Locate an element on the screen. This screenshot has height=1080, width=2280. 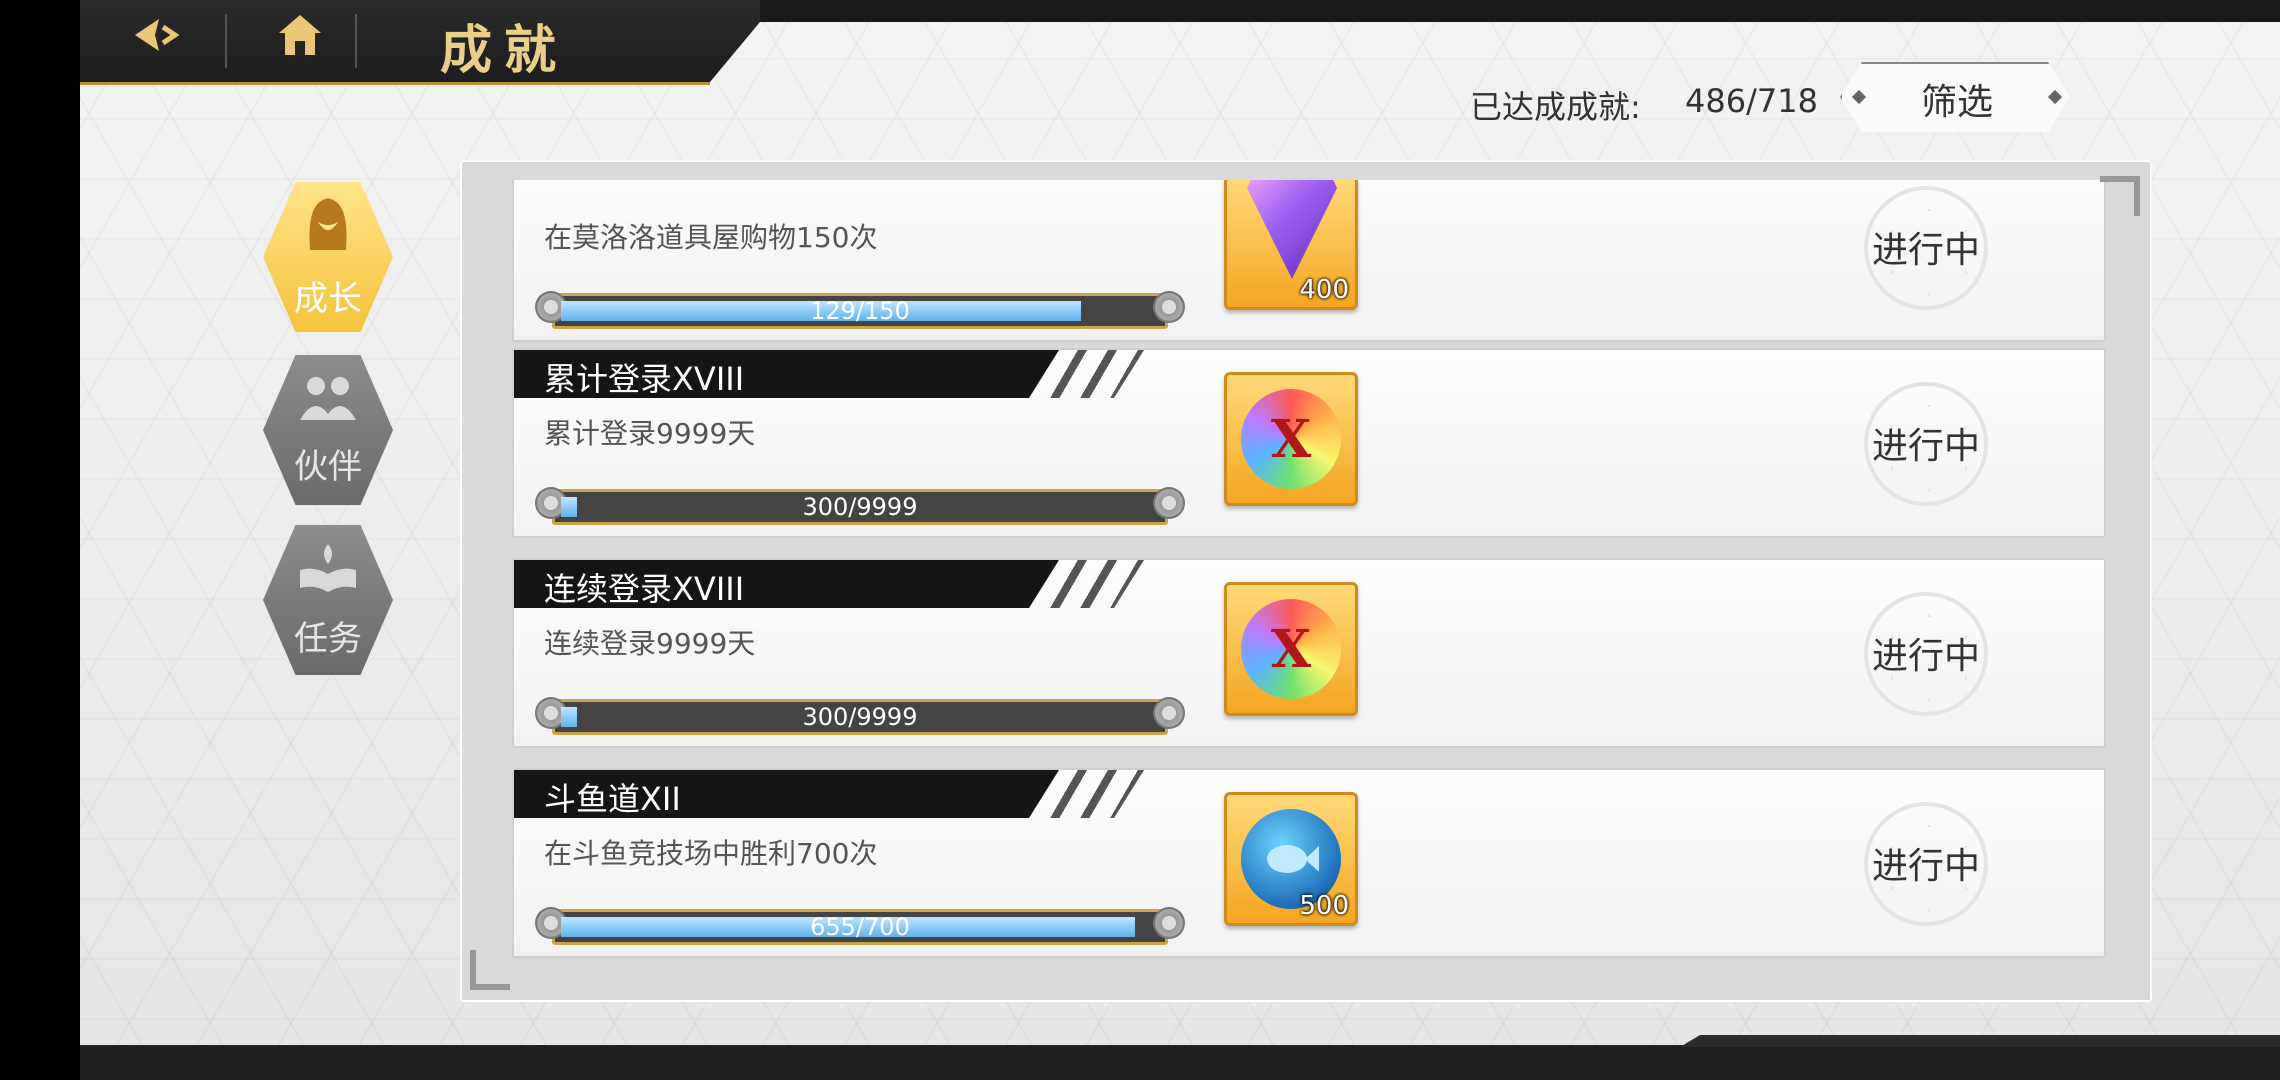
back-arrow-icon is located at coordinates (155, 40).